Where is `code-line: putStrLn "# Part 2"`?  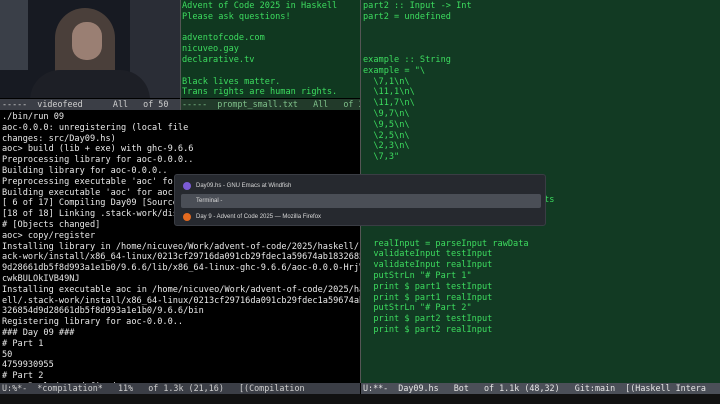
code-line: putStrLn "# Part 2" is located at coordinates (417, 308).